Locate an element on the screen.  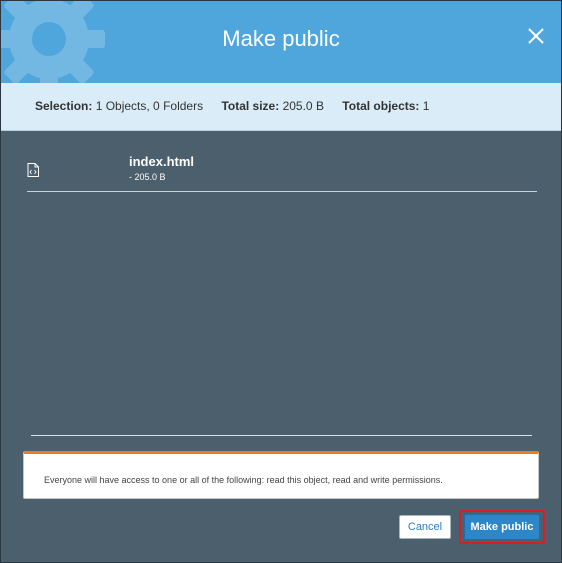
dialog-title: Make public is located at coordinates (281, 38).